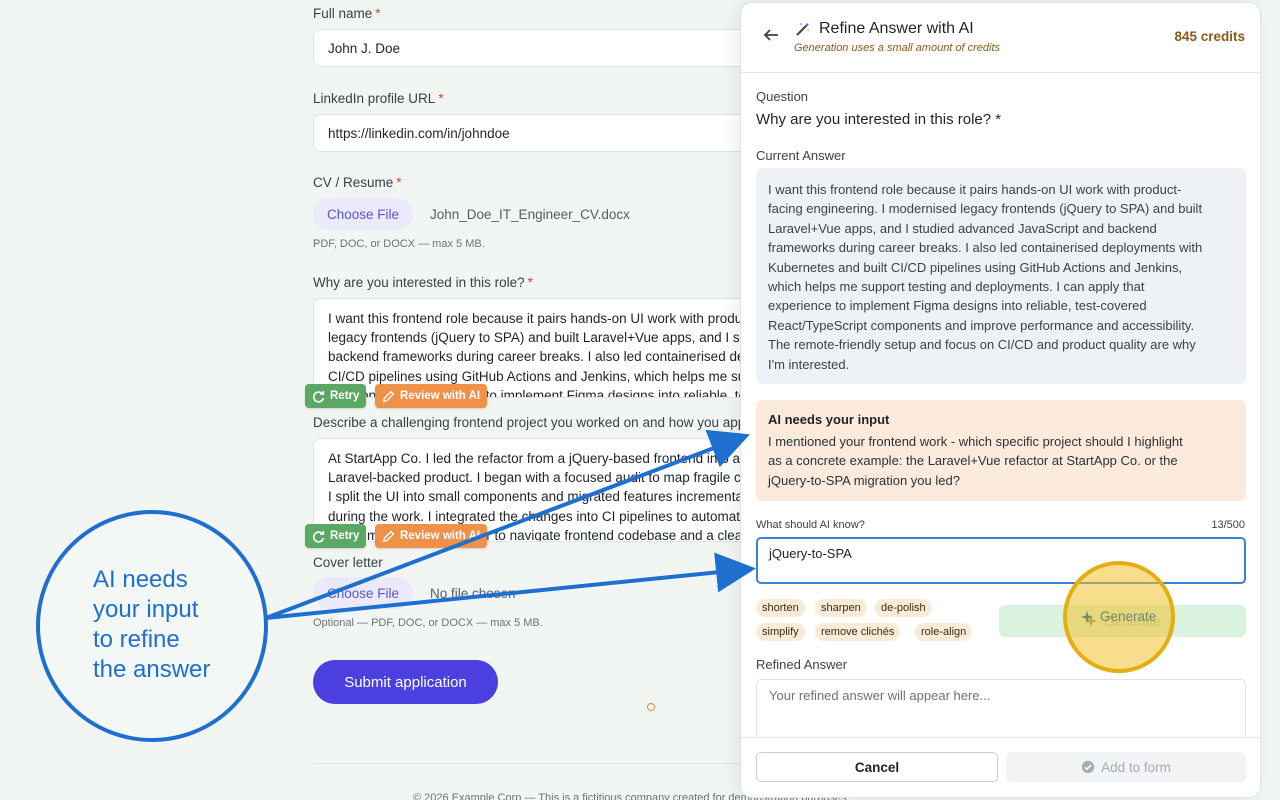 This screenshot has height=800, width=1280. Describe the element at coordinates (810, 525) in the screenshot. I see `know-label: What should AI know?` at that location.